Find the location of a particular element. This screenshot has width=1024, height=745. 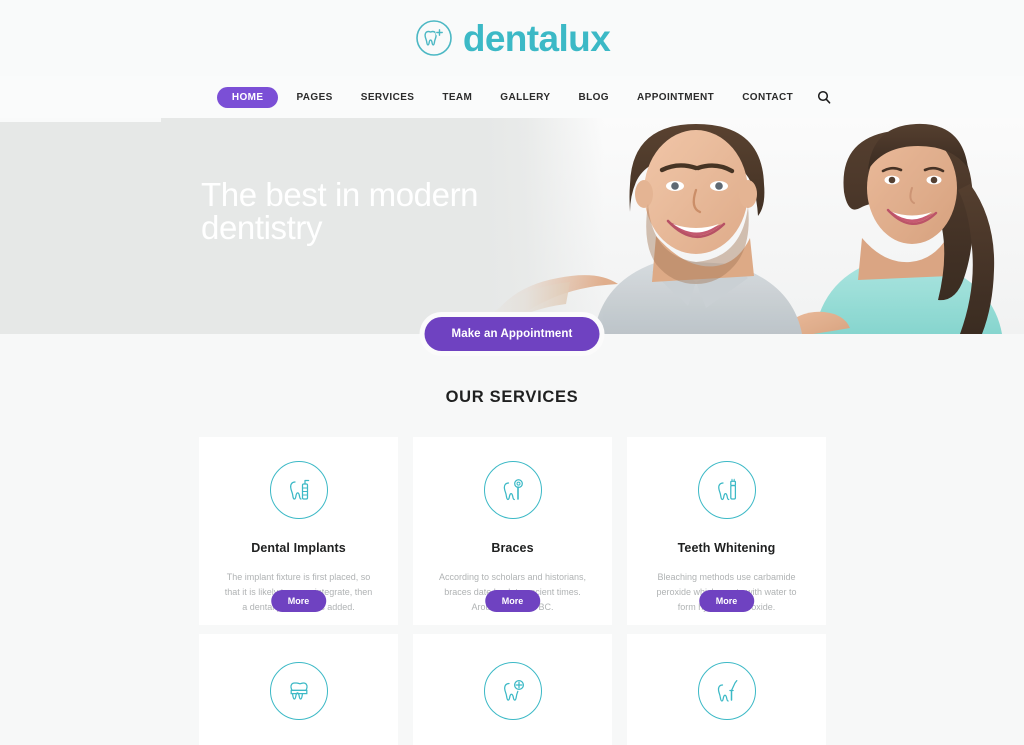

cta-ring: Make an Appointment is located at coordinates (512, 334).